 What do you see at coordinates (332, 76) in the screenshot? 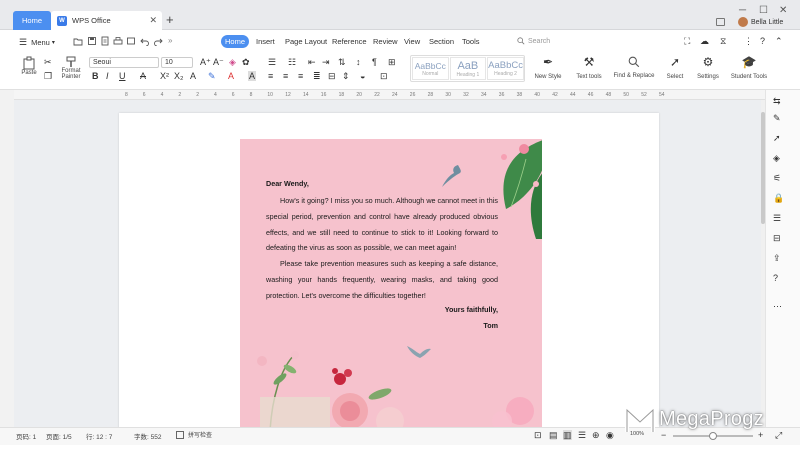
I see `distributed-icon: ⊟` at bounding box center [332, 76].